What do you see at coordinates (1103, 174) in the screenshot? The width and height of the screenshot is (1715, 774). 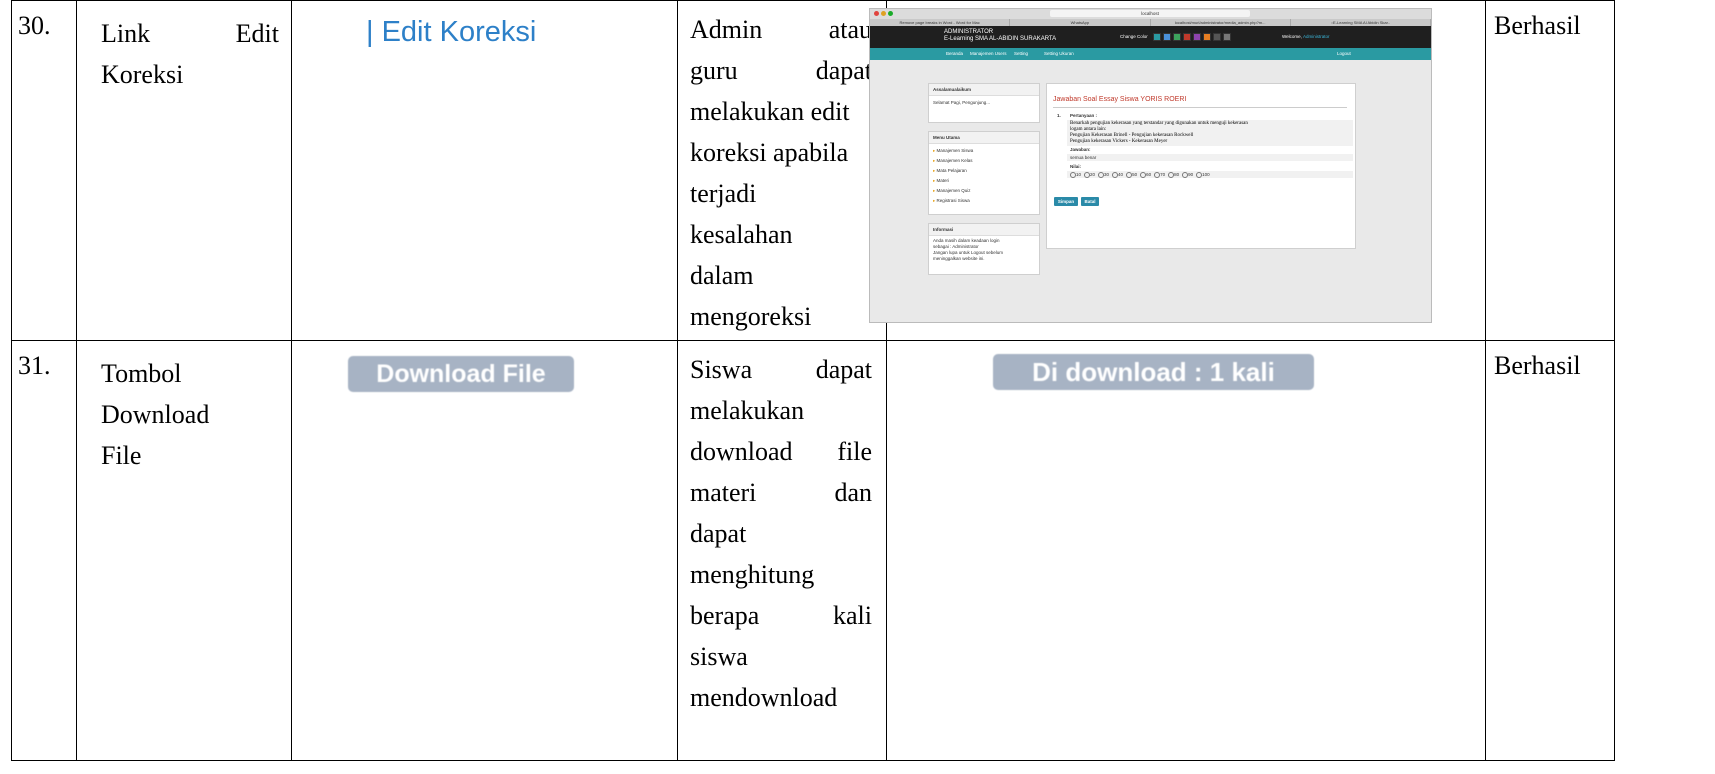 I see `score-radio: 30` at bounding box center [1103, 174].